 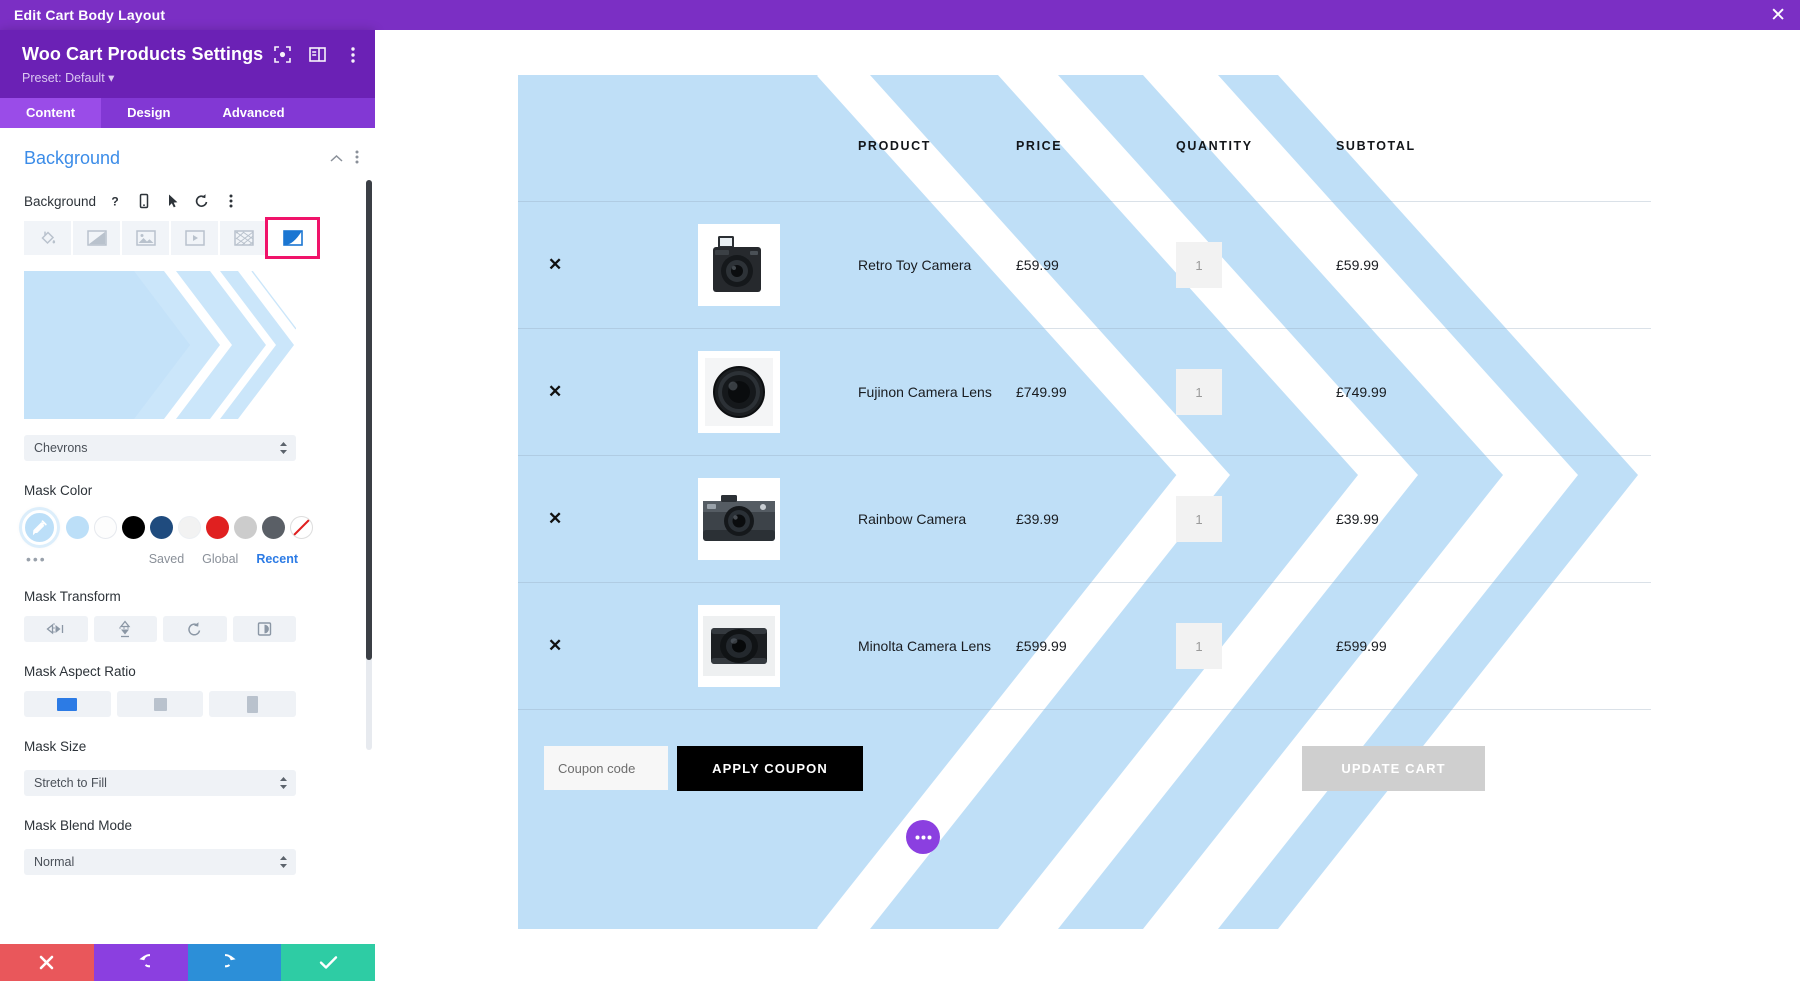 What do you see at coordinates (90, 15) in the screenshot?
I see `window-title: Edit Cart Body Layout` at bounding box center [90, 15].